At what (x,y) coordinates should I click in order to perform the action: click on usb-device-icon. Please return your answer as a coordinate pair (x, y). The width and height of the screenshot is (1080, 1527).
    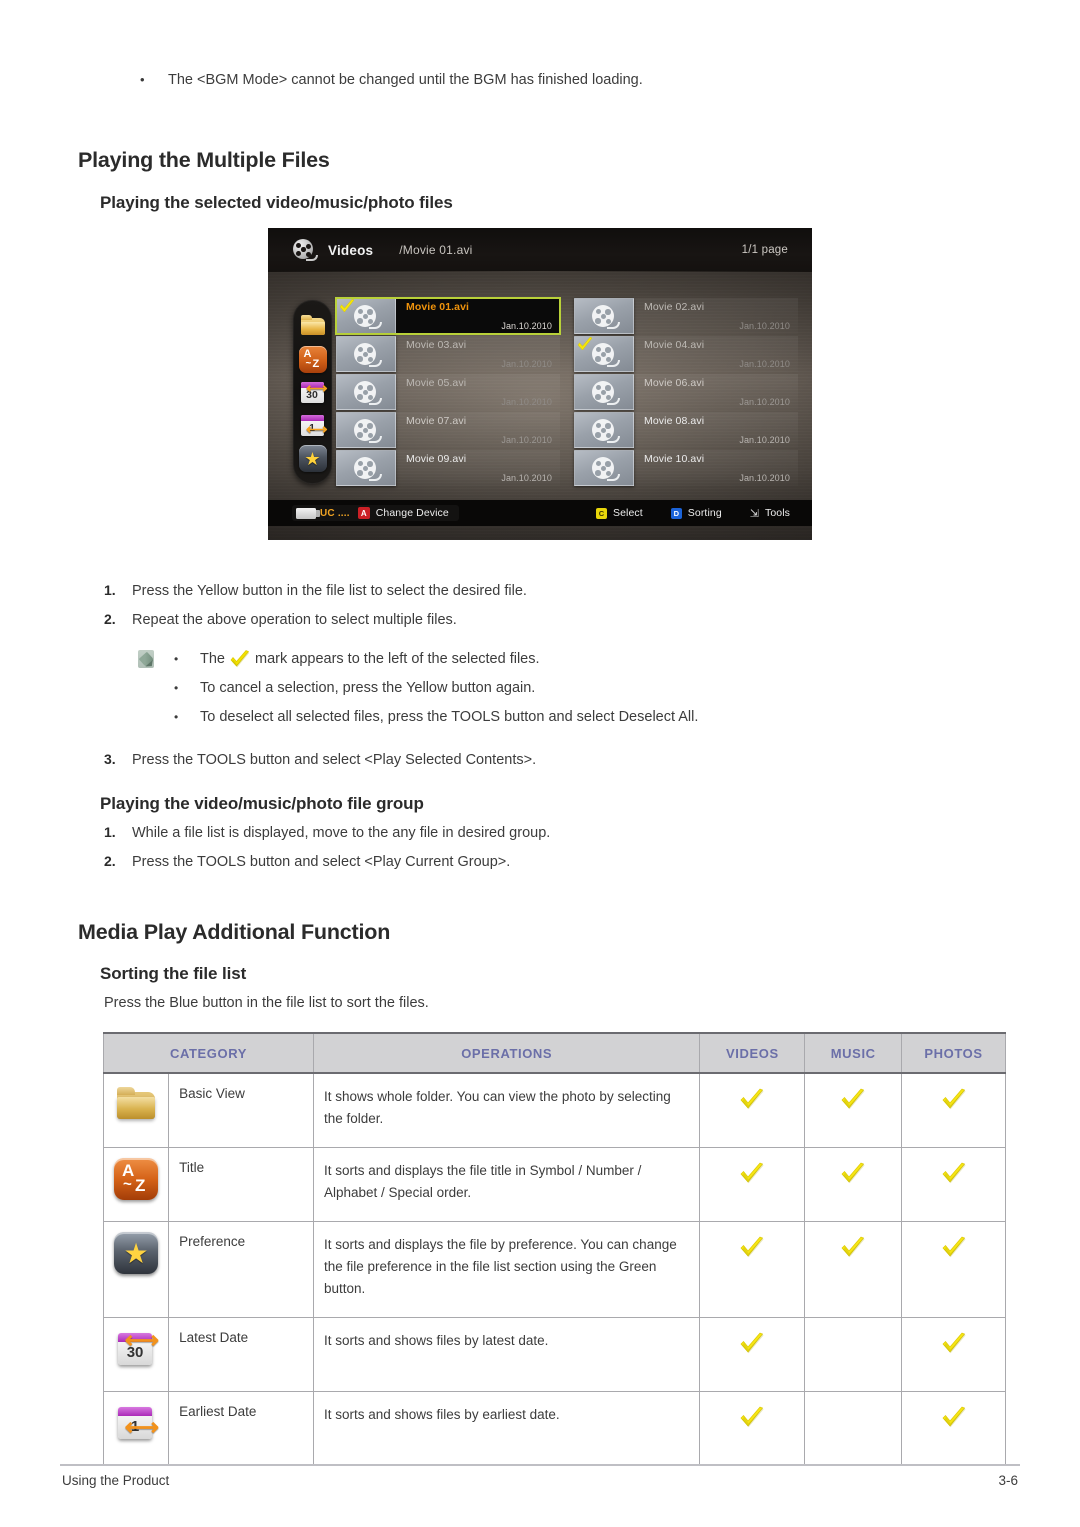
    Looking at the image, I should click on (308, 513).